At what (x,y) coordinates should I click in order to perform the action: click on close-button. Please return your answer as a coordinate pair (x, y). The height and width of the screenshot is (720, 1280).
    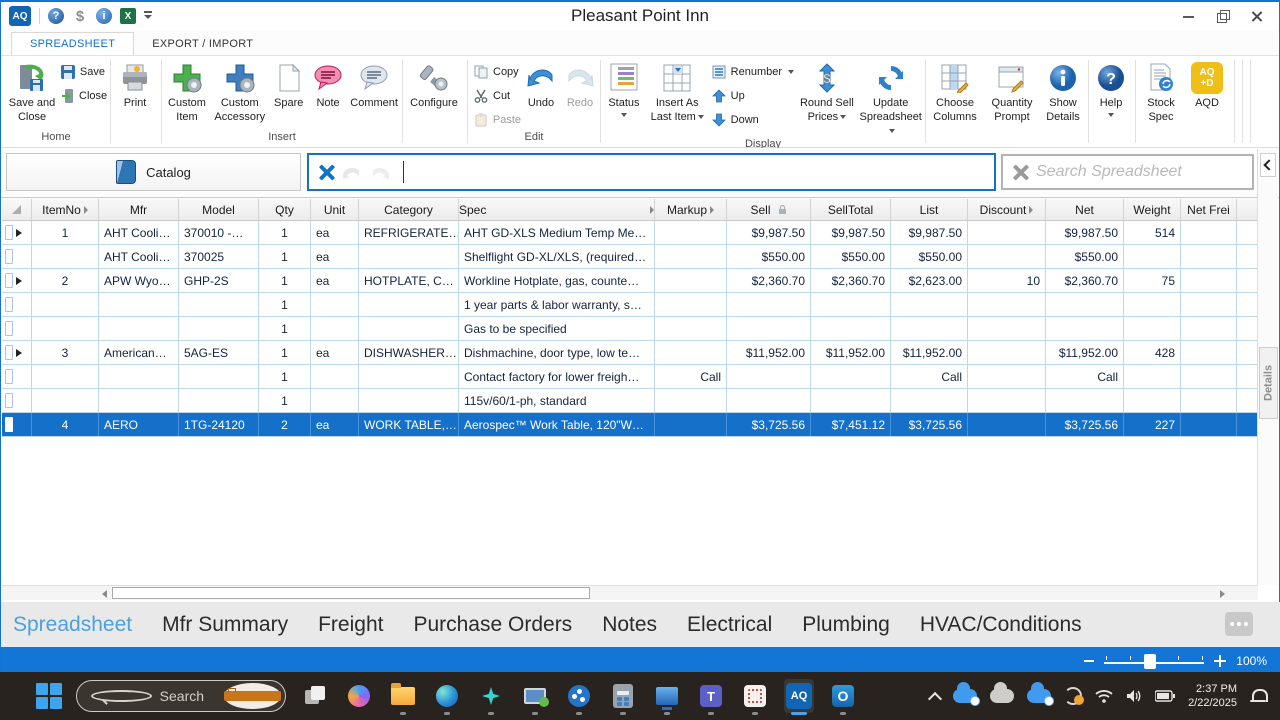
    Looking at the image, I should click on (1257, 16).